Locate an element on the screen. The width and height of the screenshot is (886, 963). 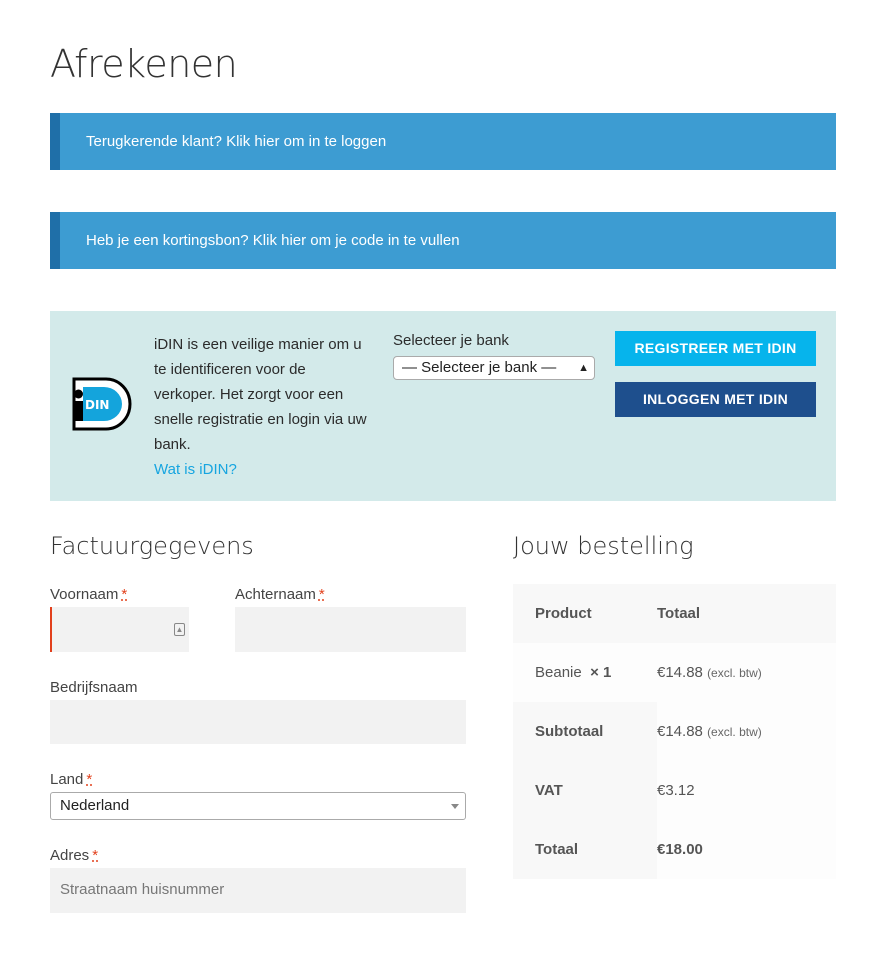
order-total-label: Totaal is located at coordinates (585, 849).